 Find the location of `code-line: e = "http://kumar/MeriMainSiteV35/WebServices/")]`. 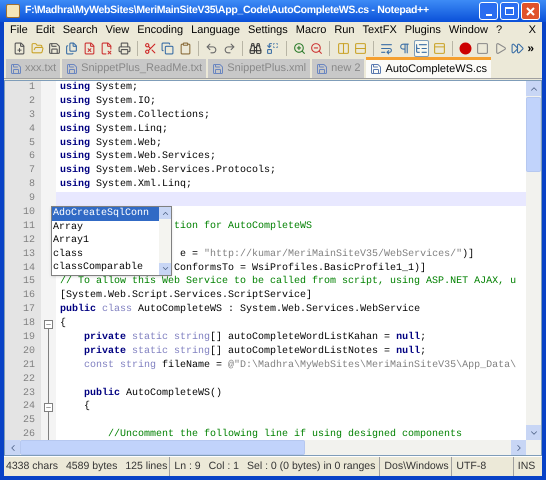

code-line: e = "http://kumar/MeriMainSiteV35/WebServices/")] is located at coordinates (327, 255).